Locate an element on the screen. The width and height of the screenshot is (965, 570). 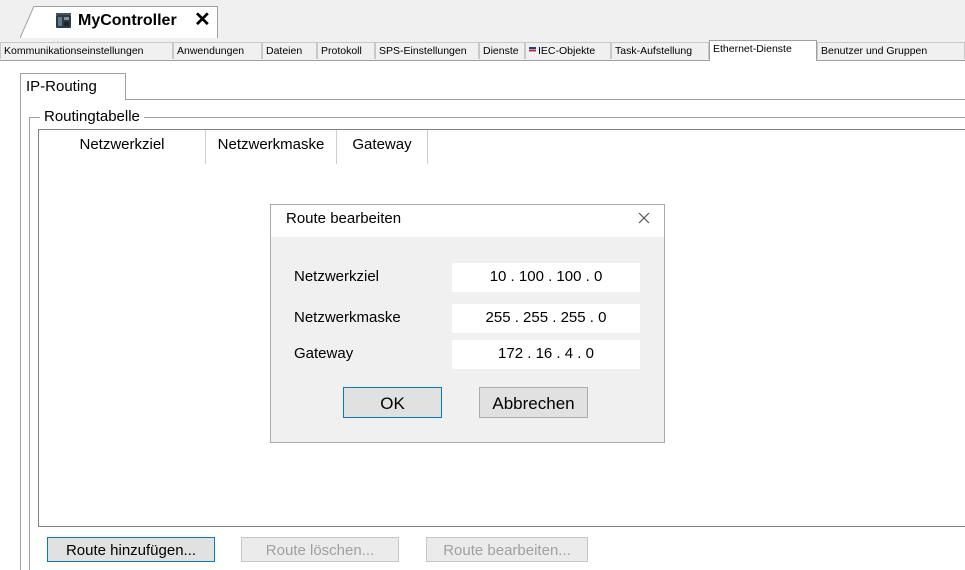
document-tab-edge is located at coordinates (27, 22).